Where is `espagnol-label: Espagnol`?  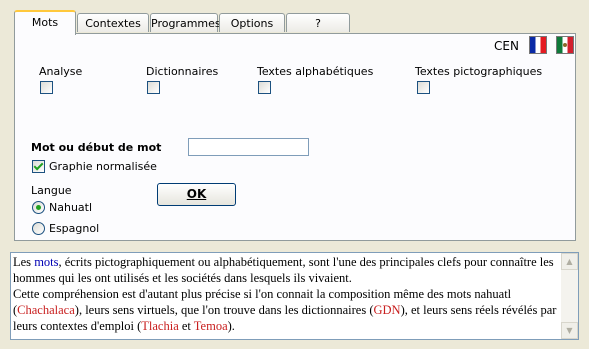 espagnol-label: Espagnol is located at coordinates (74, 228).